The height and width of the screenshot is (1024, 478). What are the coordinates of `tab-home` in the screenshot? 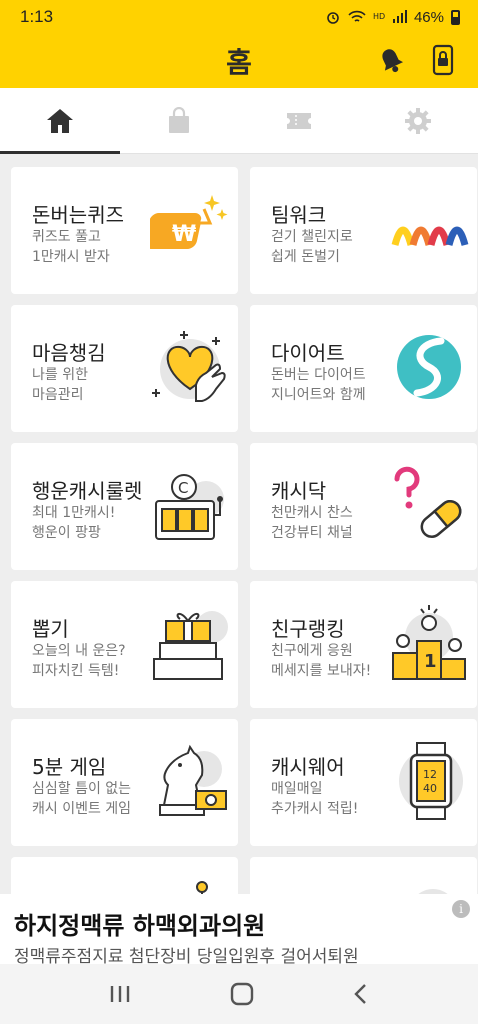 It's located at (60, 121).